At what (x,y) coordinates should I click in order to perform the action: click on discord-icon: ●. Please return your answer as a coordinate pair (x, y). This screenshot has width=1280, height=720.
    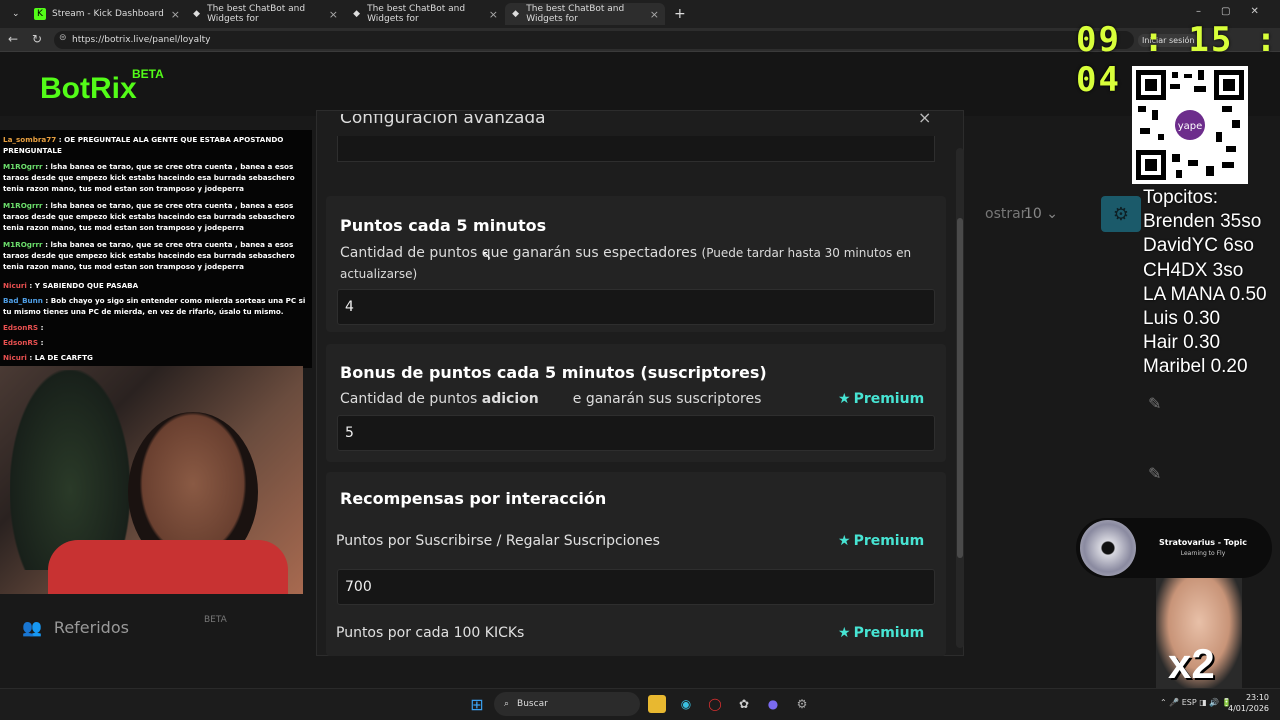
    Looking at the image, I should click on (773, 704).